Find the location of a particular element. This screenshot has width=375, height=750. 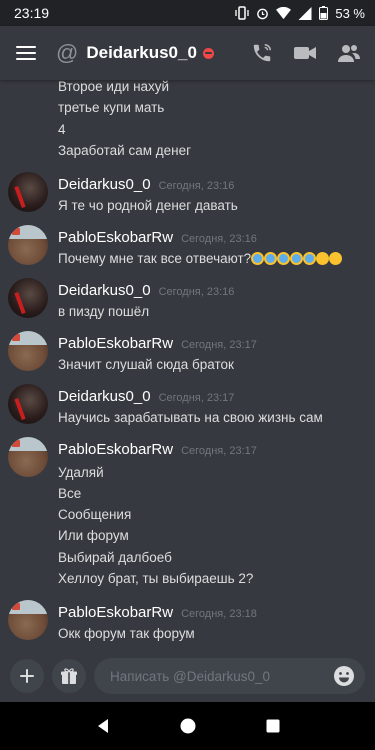

message-line: третье купи мать is located at coordinates (111, 107).